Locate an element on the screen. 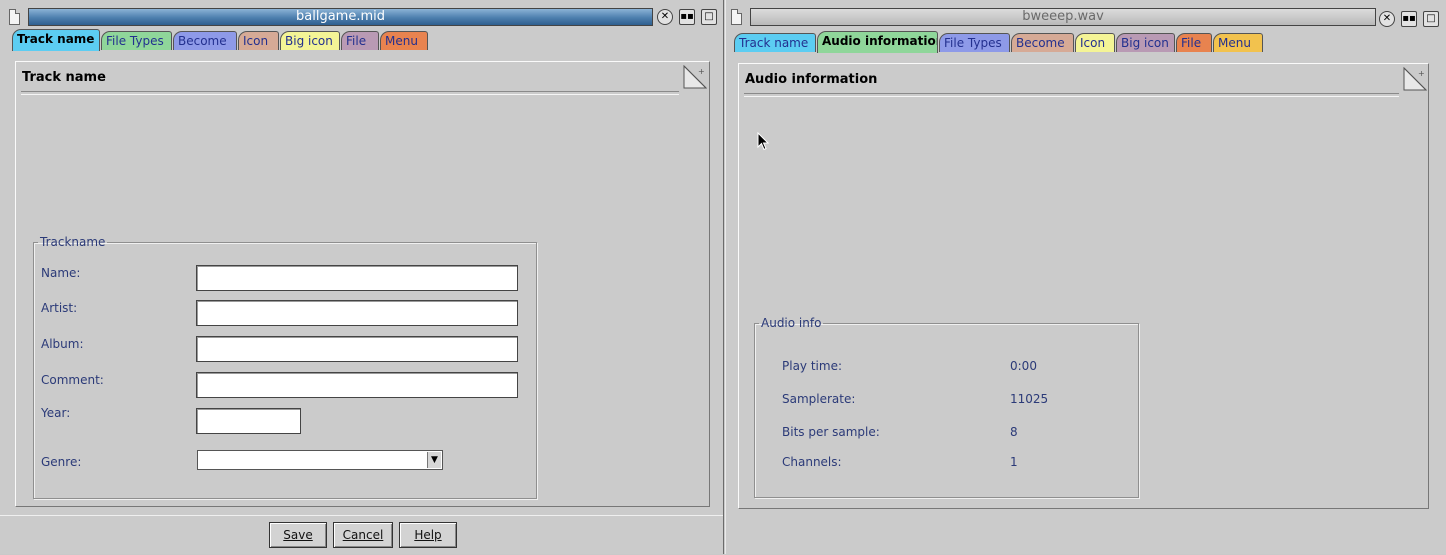 The height and width of the screenshot is (555, 1446). tab-audio-information: Audio information is located at coordinates (877, 42).